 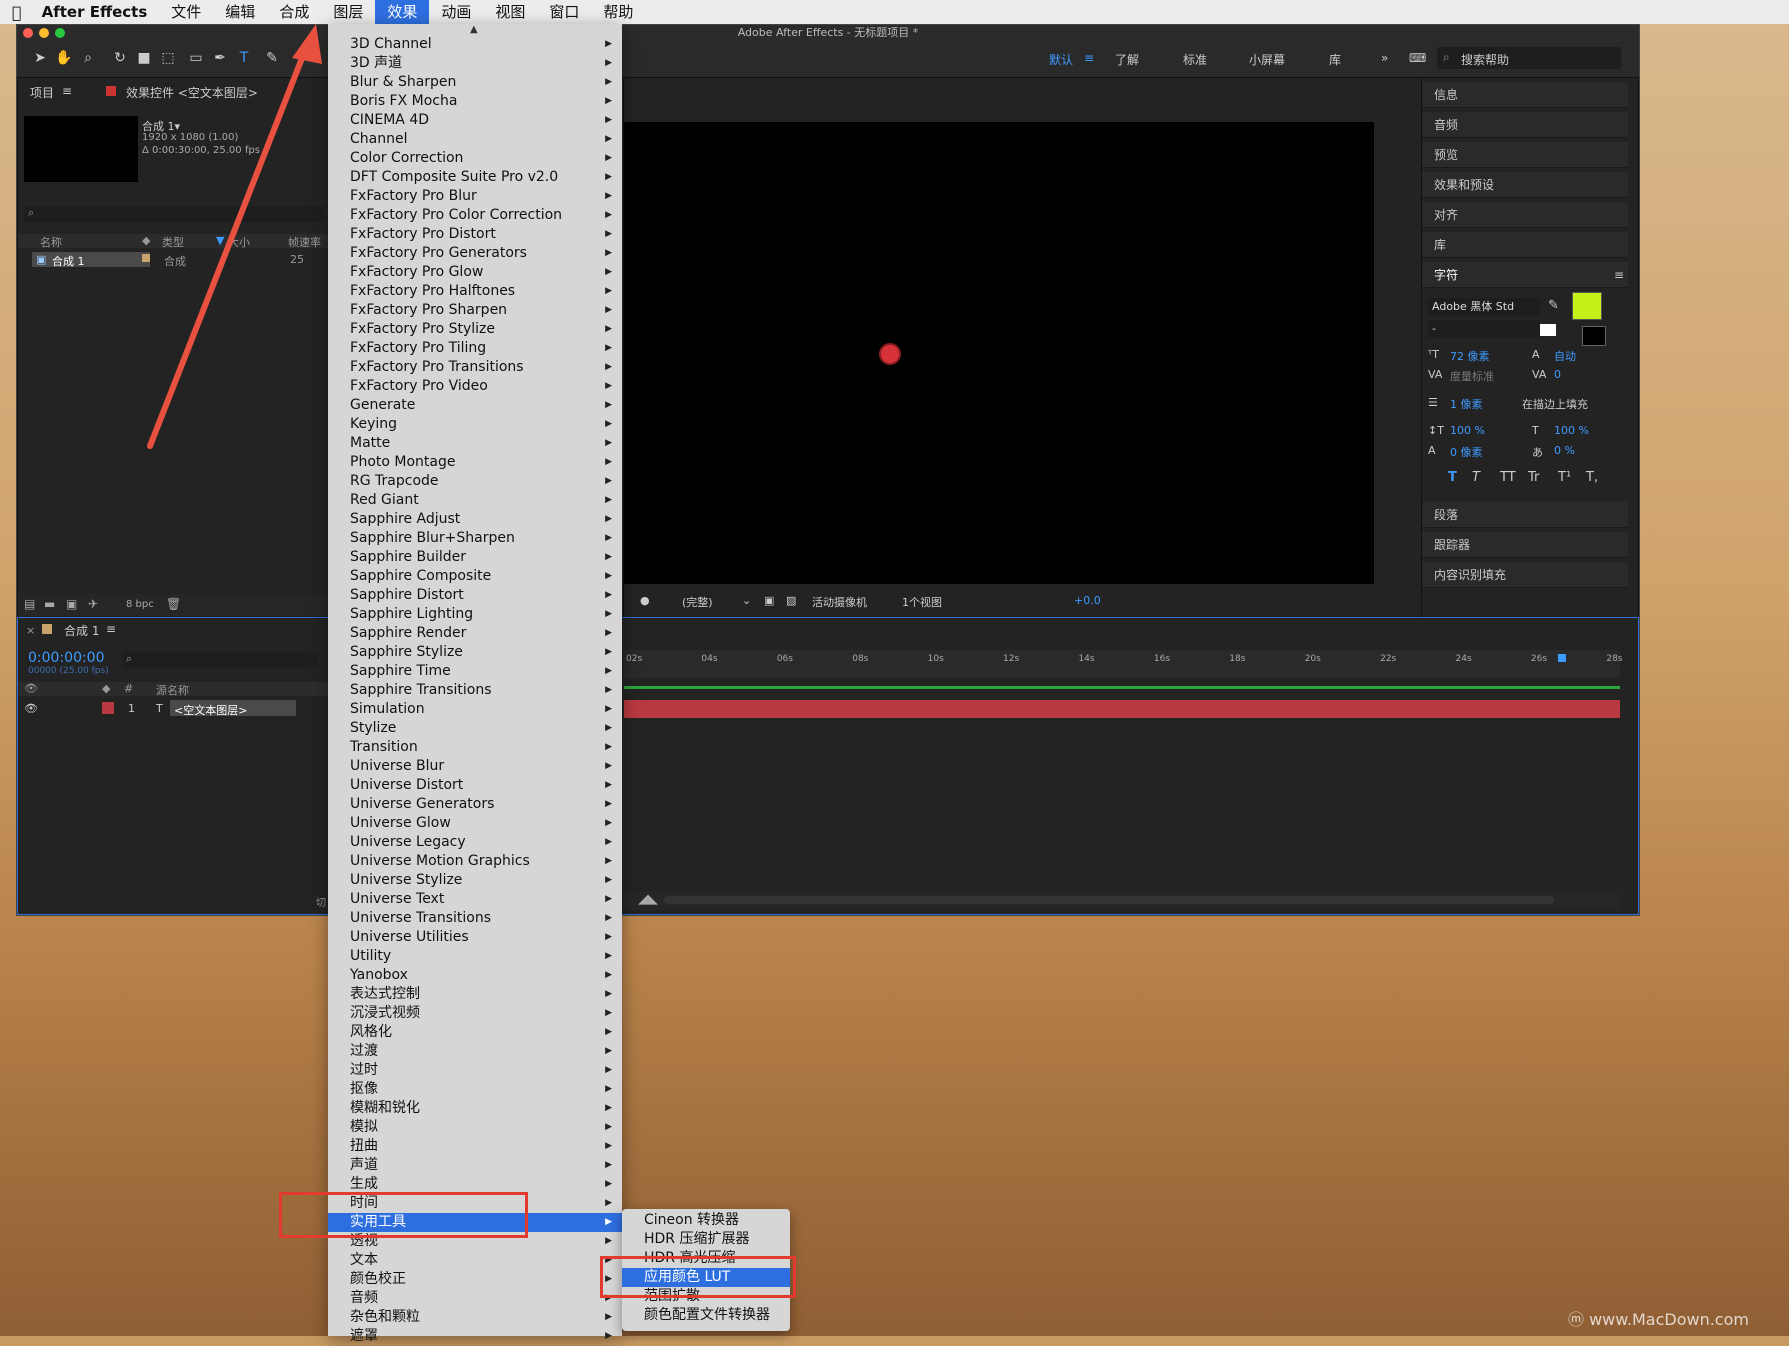 What do you see at coordinates (307, 44) in the screenshot?
I see `arrow-head-icon` at bounding box center [307, 44].